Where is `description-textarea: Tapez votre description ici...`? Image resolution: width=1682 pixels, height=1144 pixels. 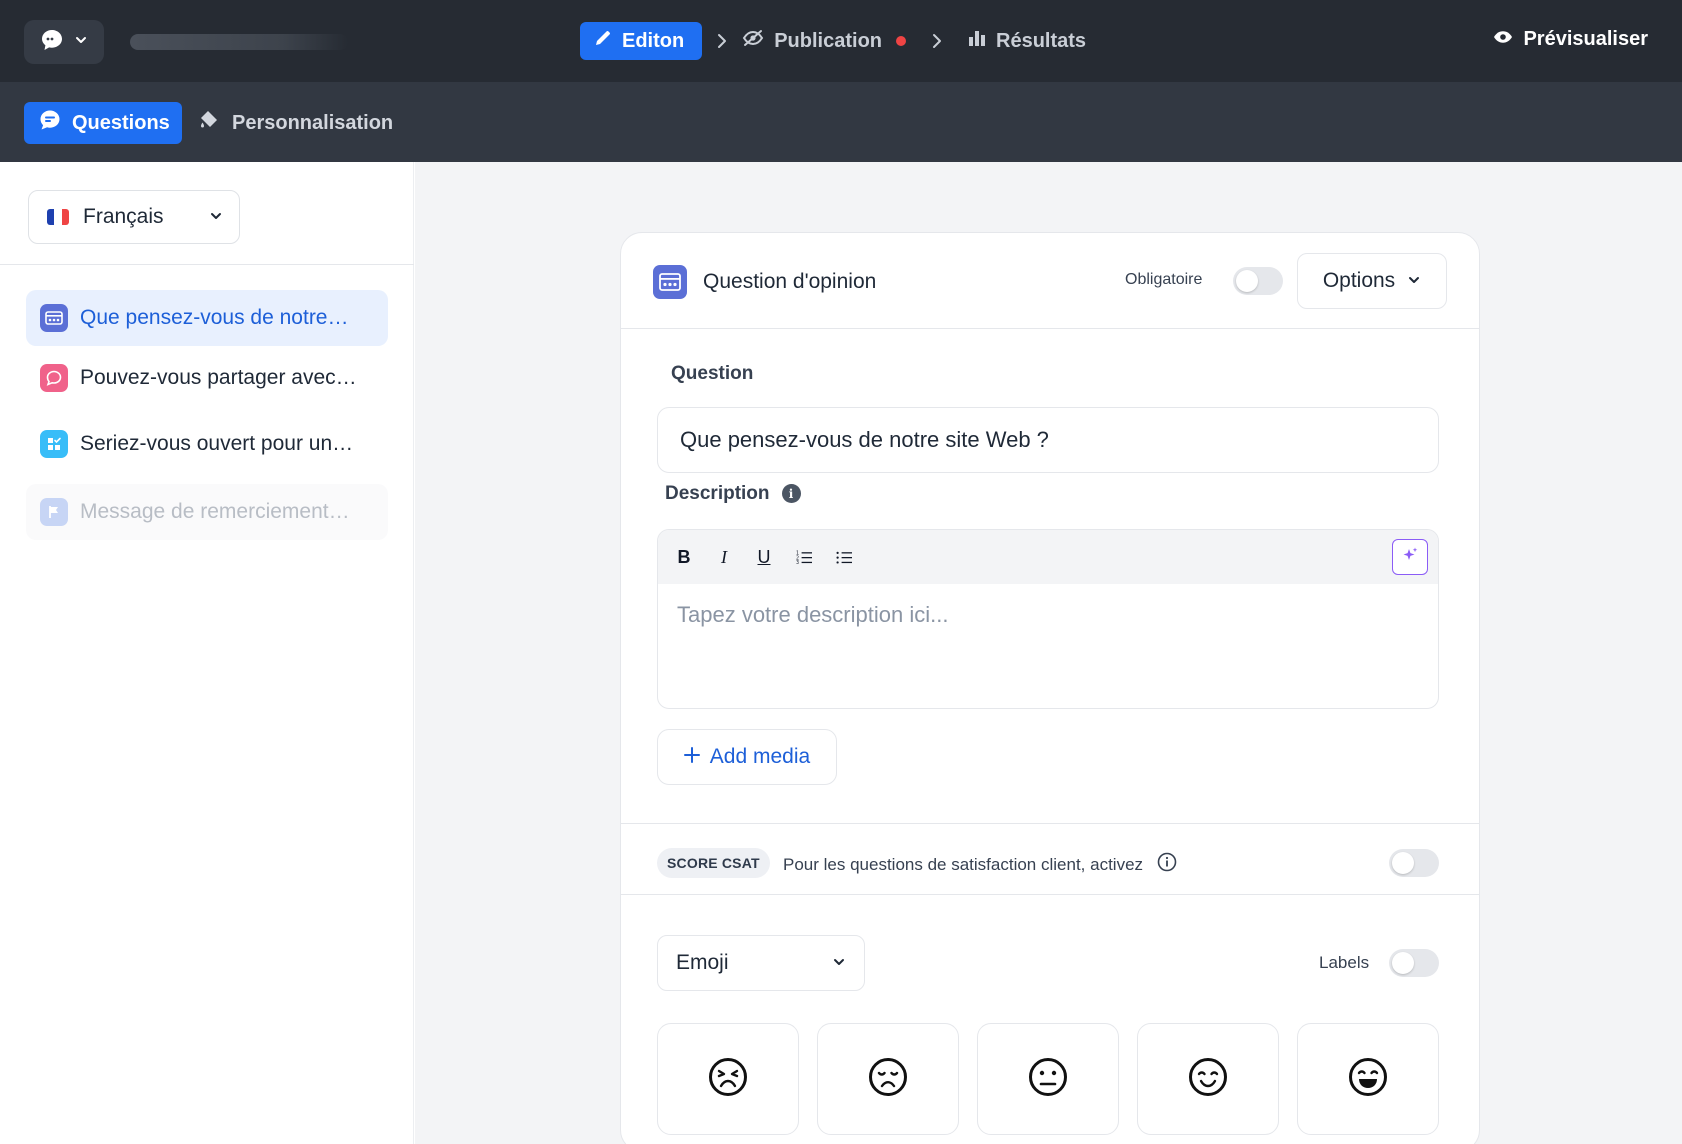 description-textarea: Tapez votre description ici... is located at coordinates (1048, 615).